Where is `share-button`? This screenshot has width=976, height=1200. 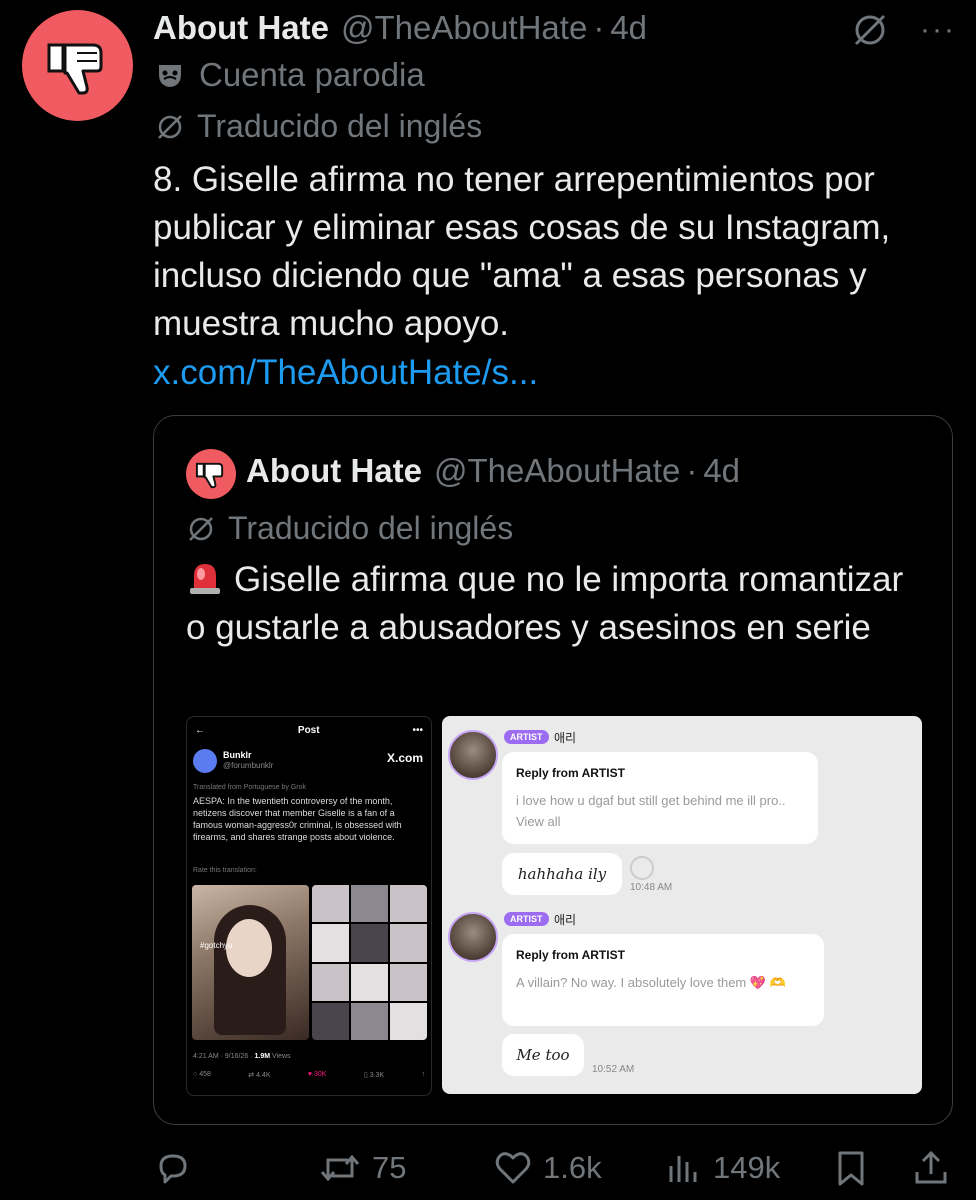
share-button is located at coordinates (931, 1168).